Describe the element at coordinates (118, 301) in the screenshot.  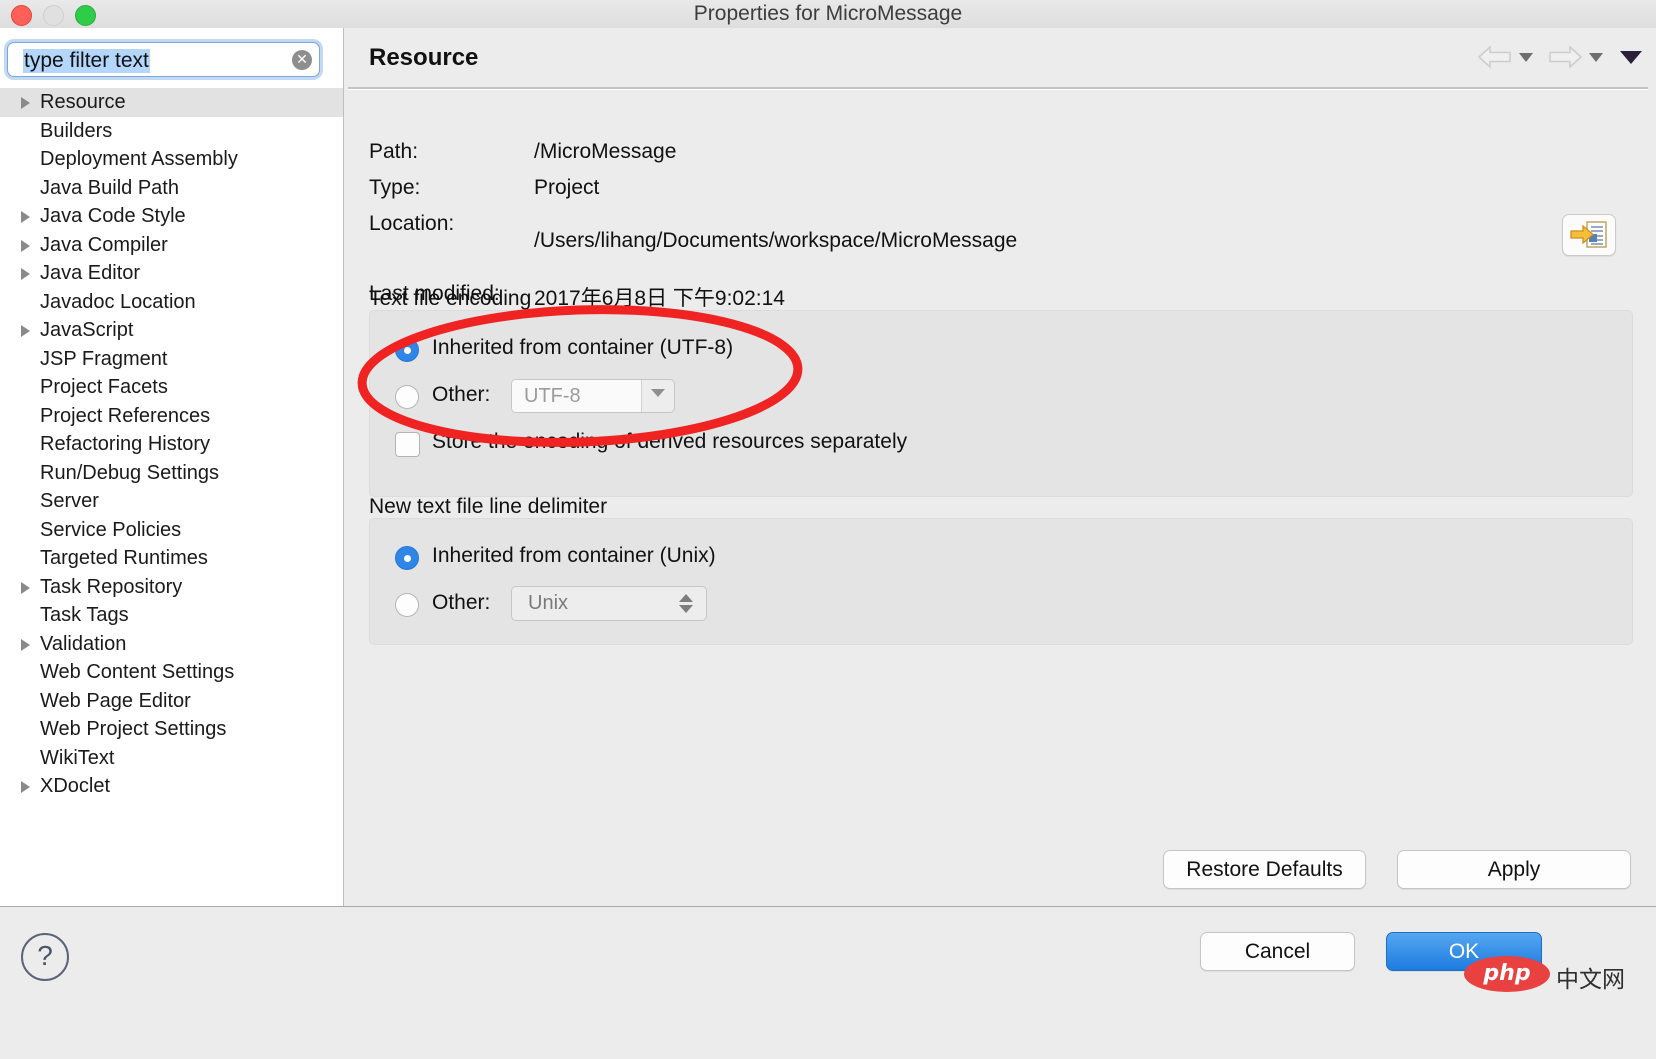
I see `sidebar-item-label: Javadoc Location` at that location.